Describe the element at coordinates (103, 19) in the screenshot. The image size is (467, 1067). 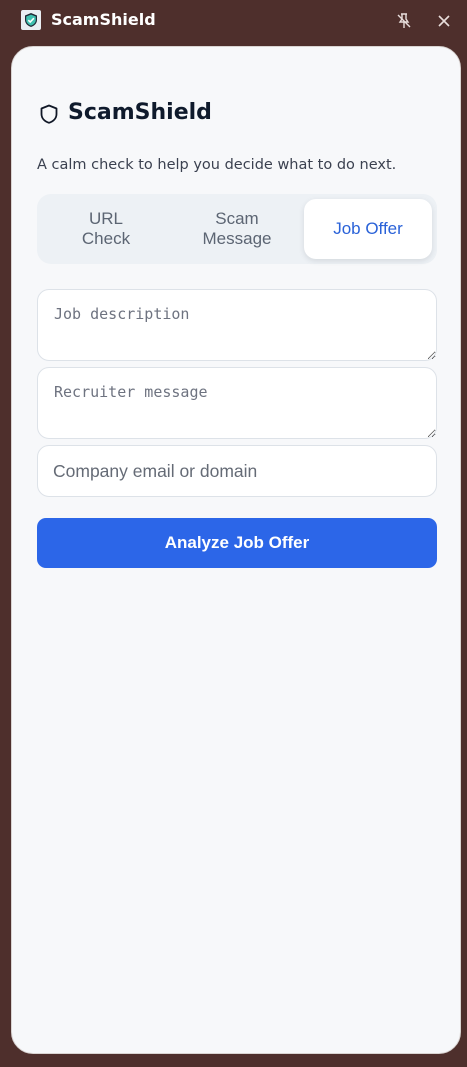
I see `window-title: ScamShield` at that location.